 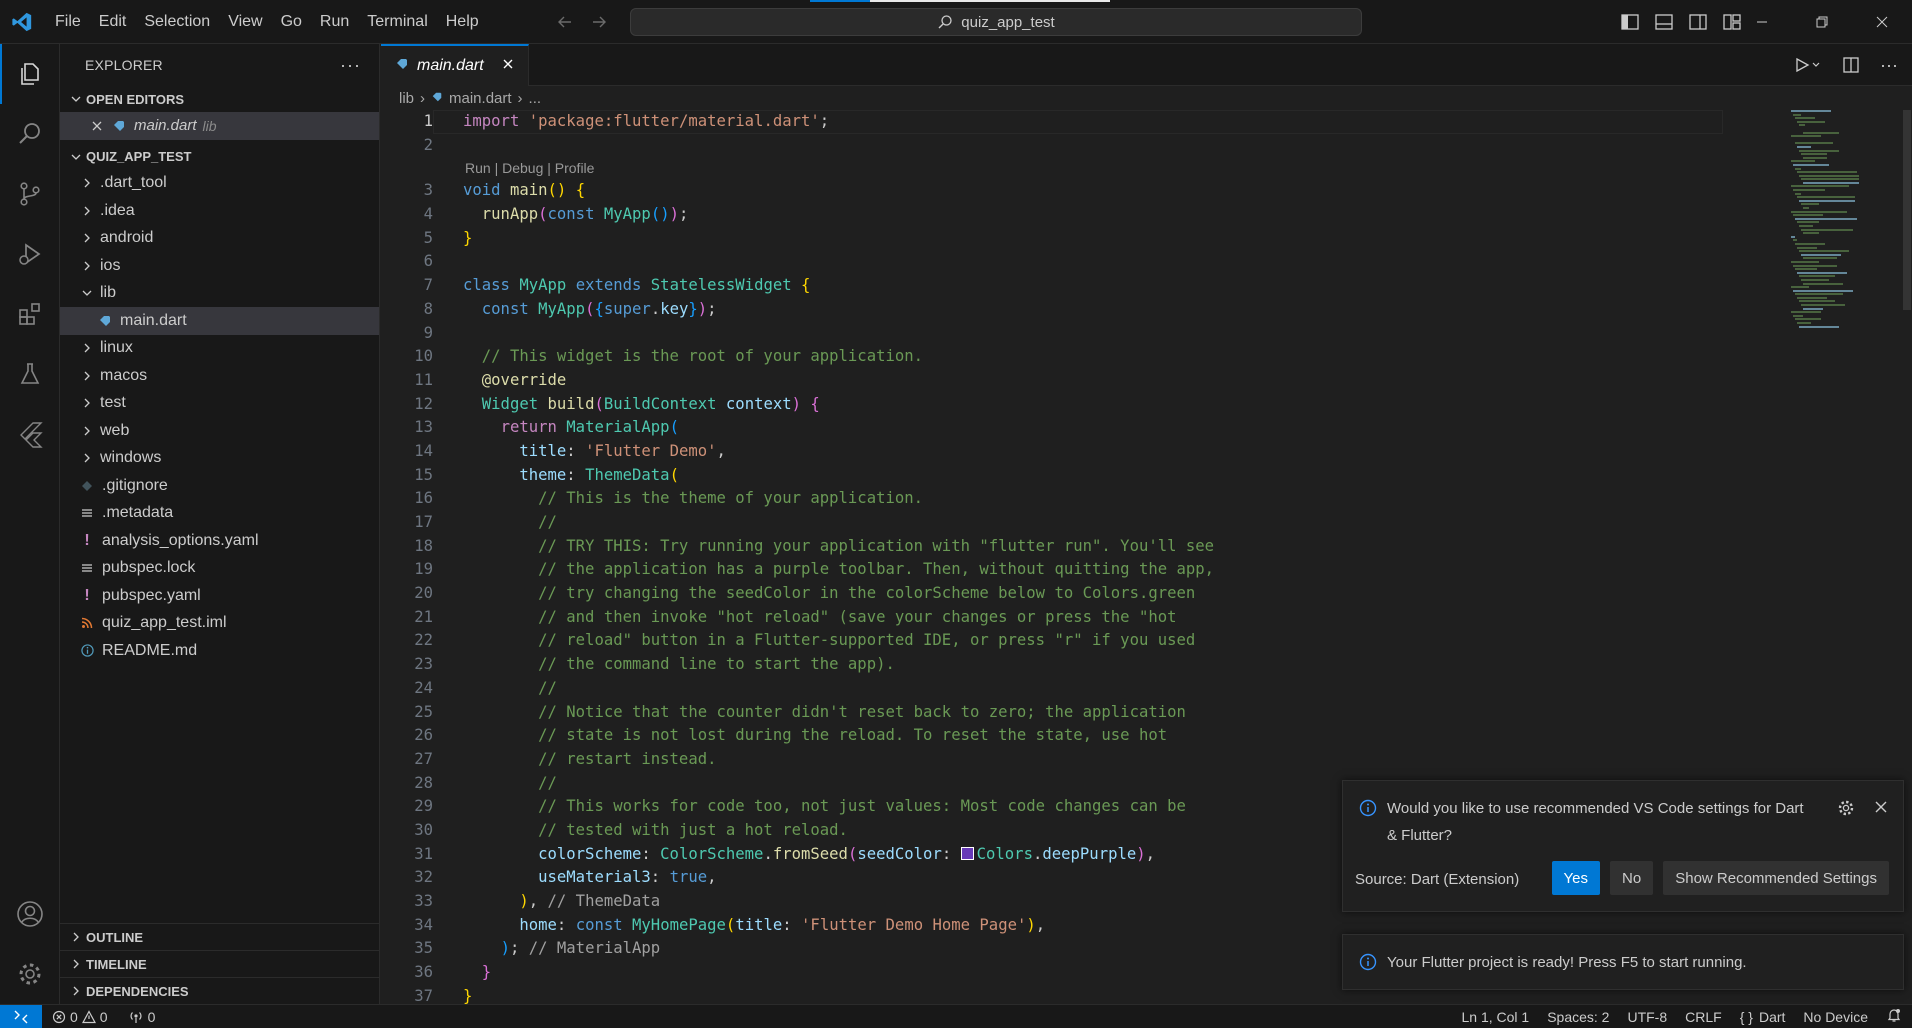 I want to click on forward-arrow-icon, so click(x=599, y=22).